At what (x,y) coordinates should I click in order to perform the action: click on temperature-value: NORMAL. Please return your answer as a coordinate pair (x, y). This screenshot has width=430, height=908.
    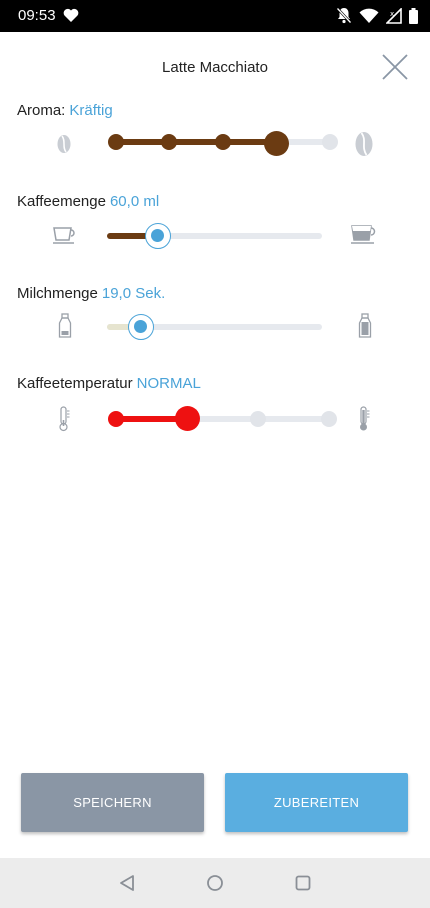
    Looking at the image, I should click on (168, 383).